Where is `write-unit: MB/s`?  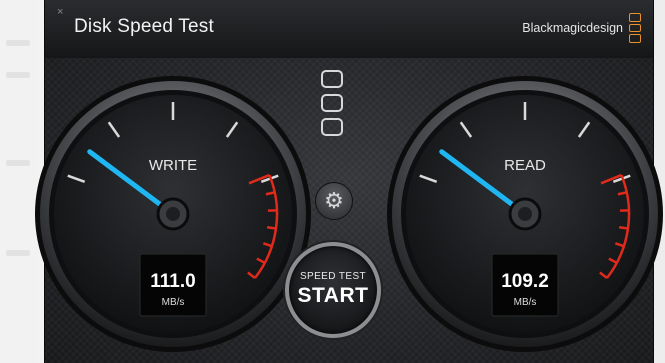
write-unit: MB/s is located at coordinates (173, 302).